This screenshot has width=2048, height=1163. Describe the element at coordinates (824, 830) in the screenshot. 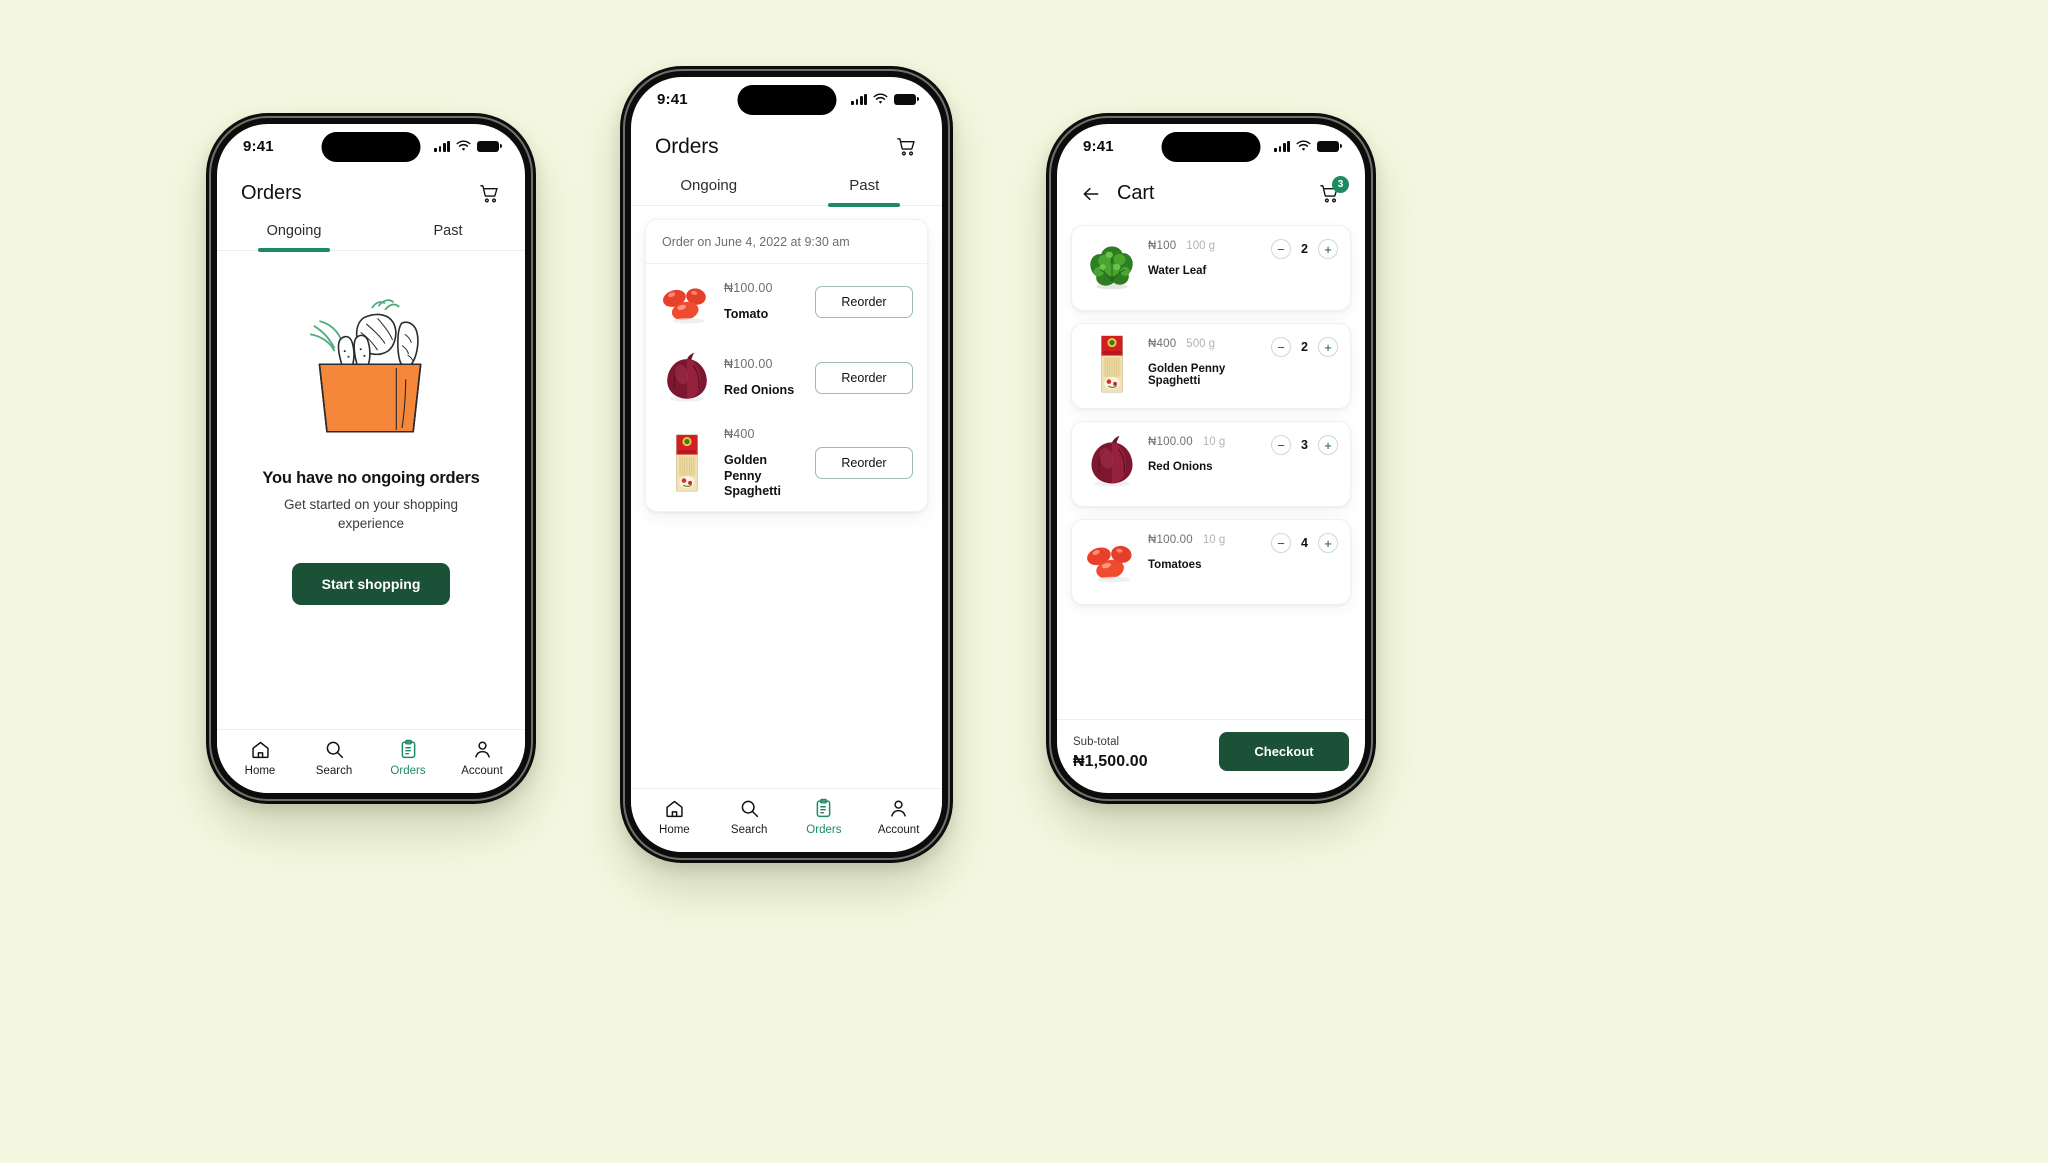

I see `nav-label-orders: Orders` at that location.